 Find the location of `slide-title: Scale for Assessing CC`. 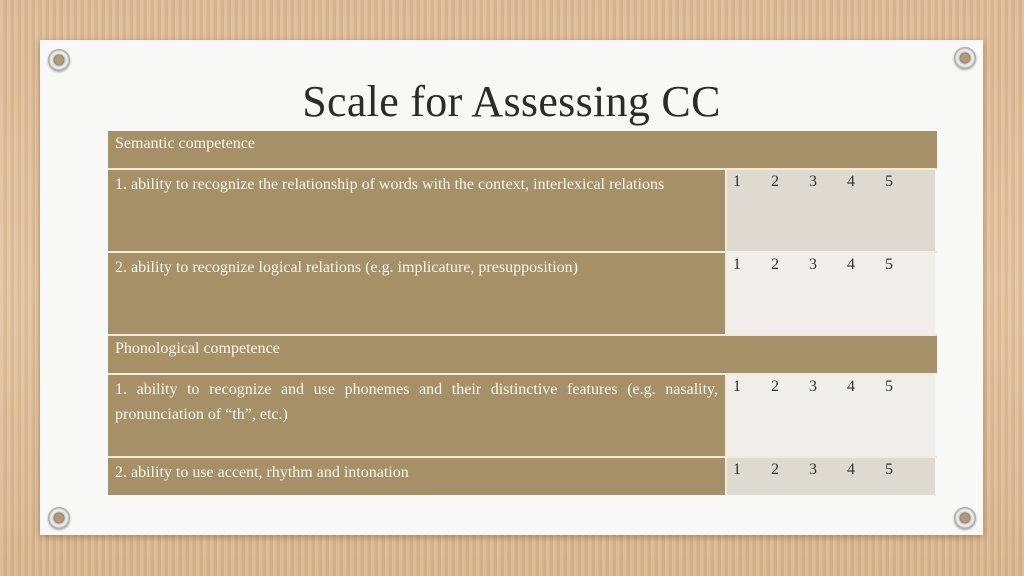

slide-title: Scale for Assessing CC is located at coordinates (511, 101).